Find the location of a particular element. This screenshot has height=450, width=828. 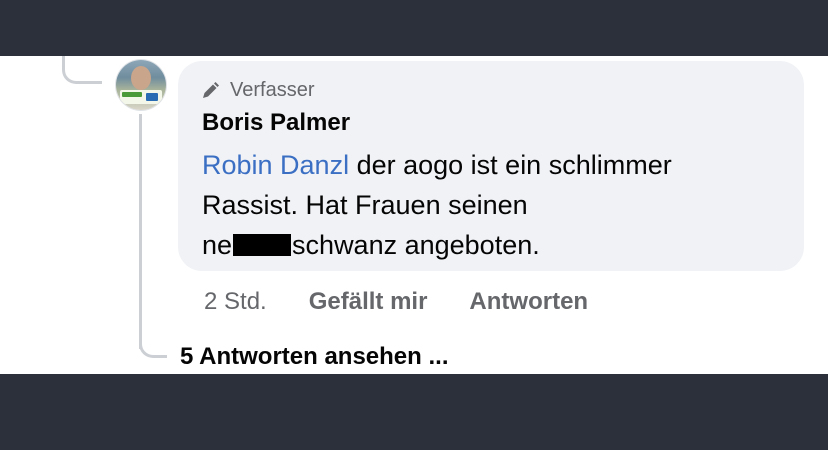

thread-connector-vertical is located at coordinates (140, 231).